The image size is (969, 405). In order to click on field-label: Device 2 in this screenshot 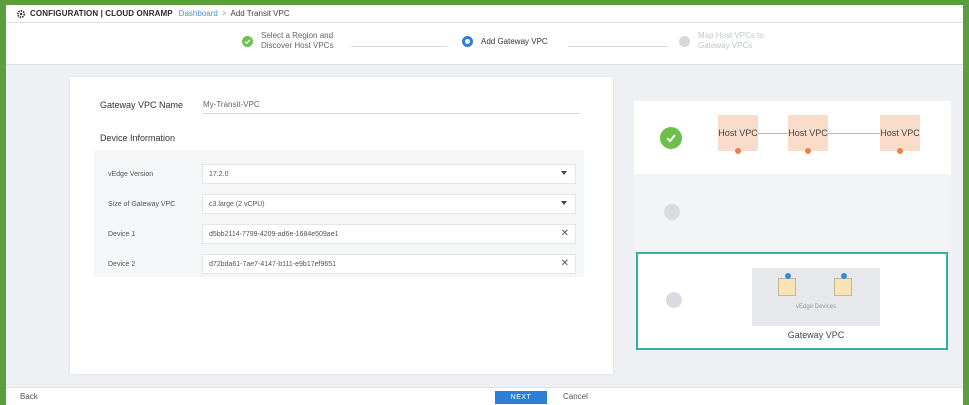, I will do `click(122, 264)`.